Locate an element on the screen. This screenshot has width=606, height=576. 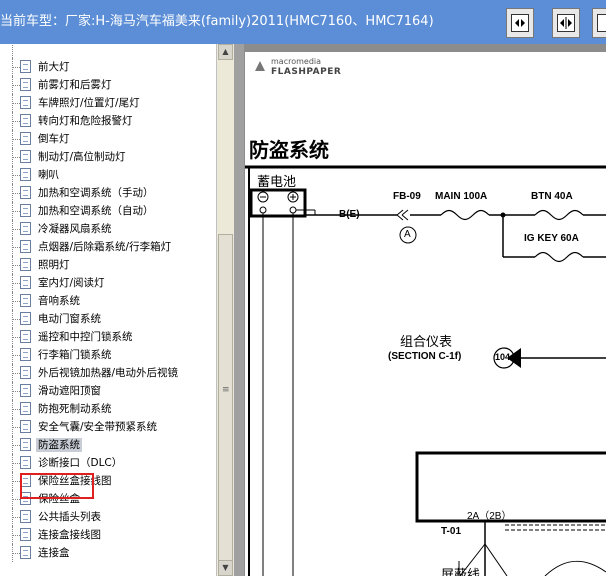
shield-wire-label: 屏蔽线 is located at coordinates (461, 572).